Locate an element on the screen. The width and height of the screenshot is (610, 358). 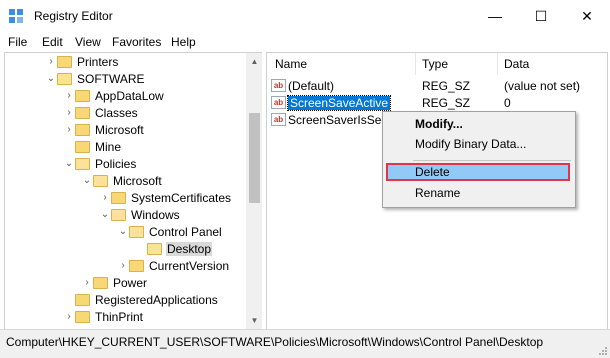
menu-view: View is located at coordinates (88, 42).